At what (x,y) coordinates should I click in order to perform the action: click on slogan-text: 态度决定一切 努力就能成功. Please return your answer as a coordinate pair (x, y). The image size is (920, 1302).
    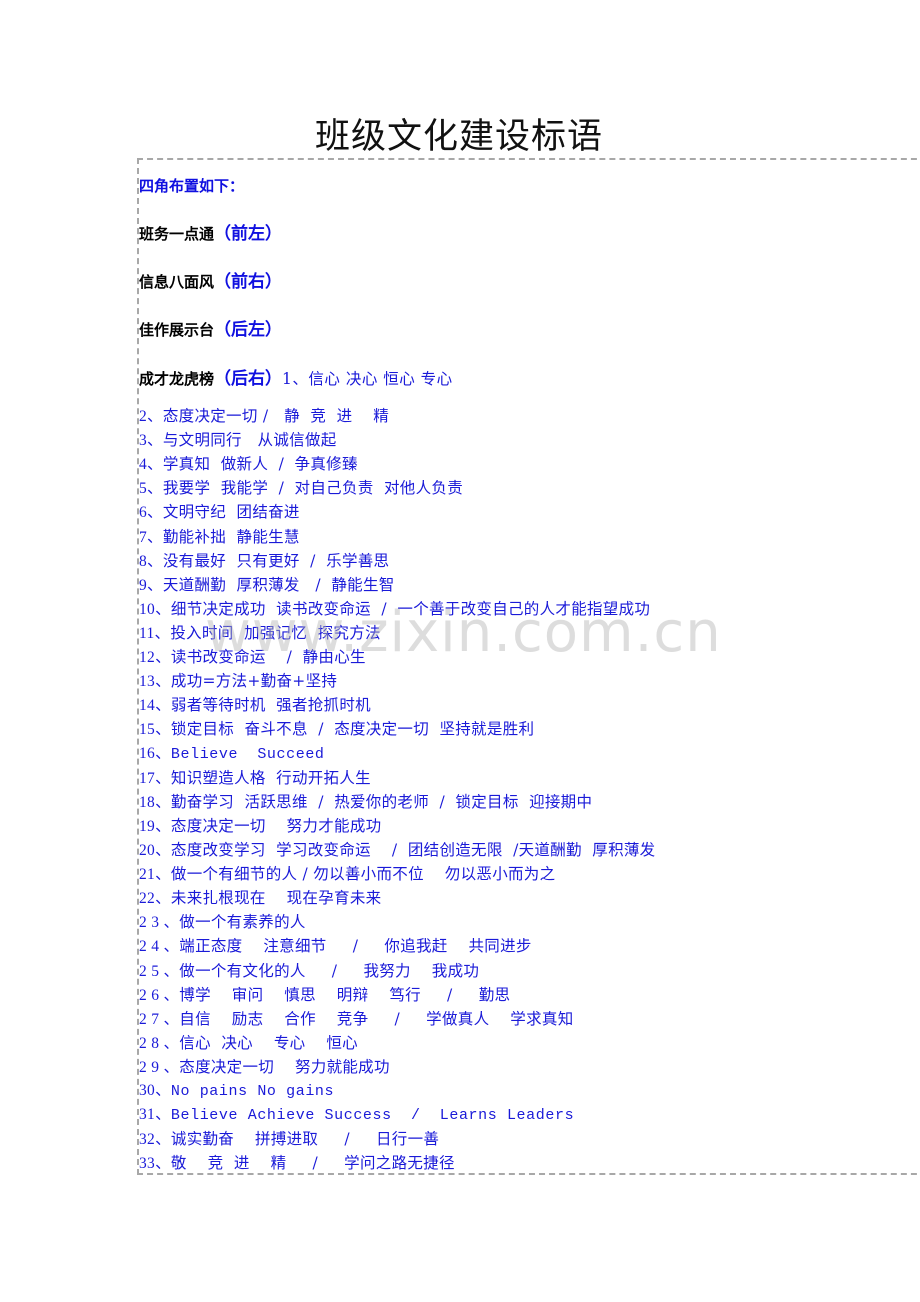
    Looking at the image, I should click on (284, 1066).